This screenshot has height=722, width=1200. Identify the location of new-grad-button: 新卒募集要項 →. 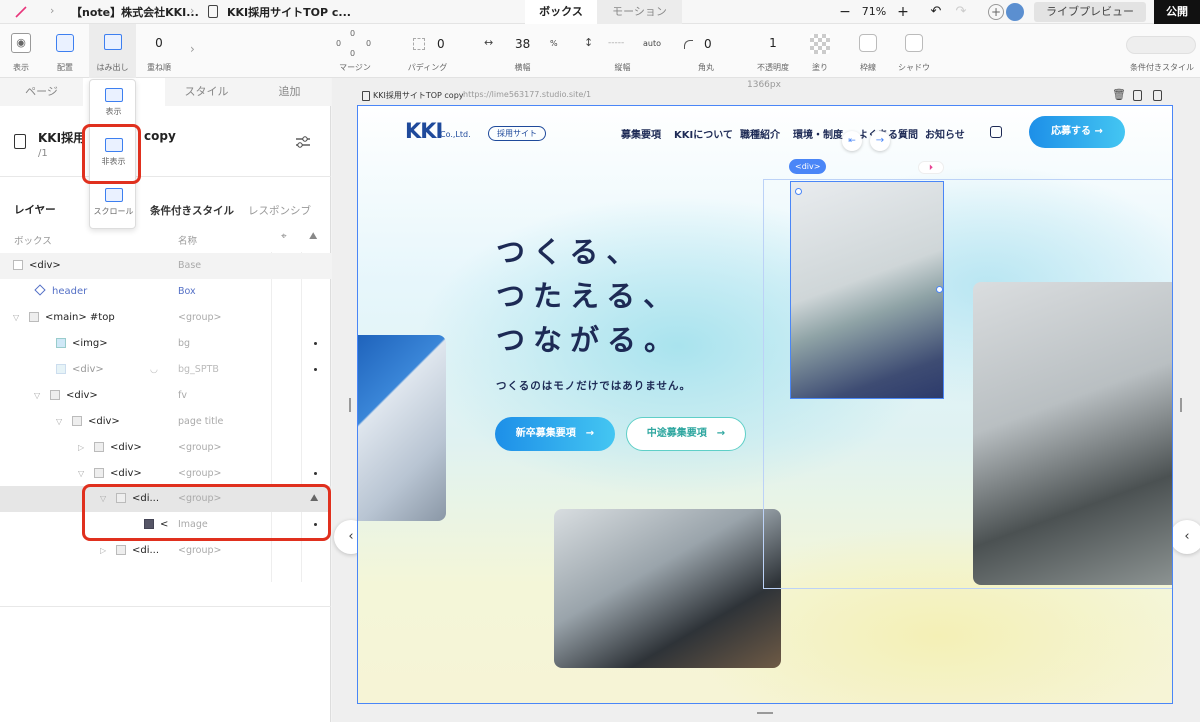
(555, 434).